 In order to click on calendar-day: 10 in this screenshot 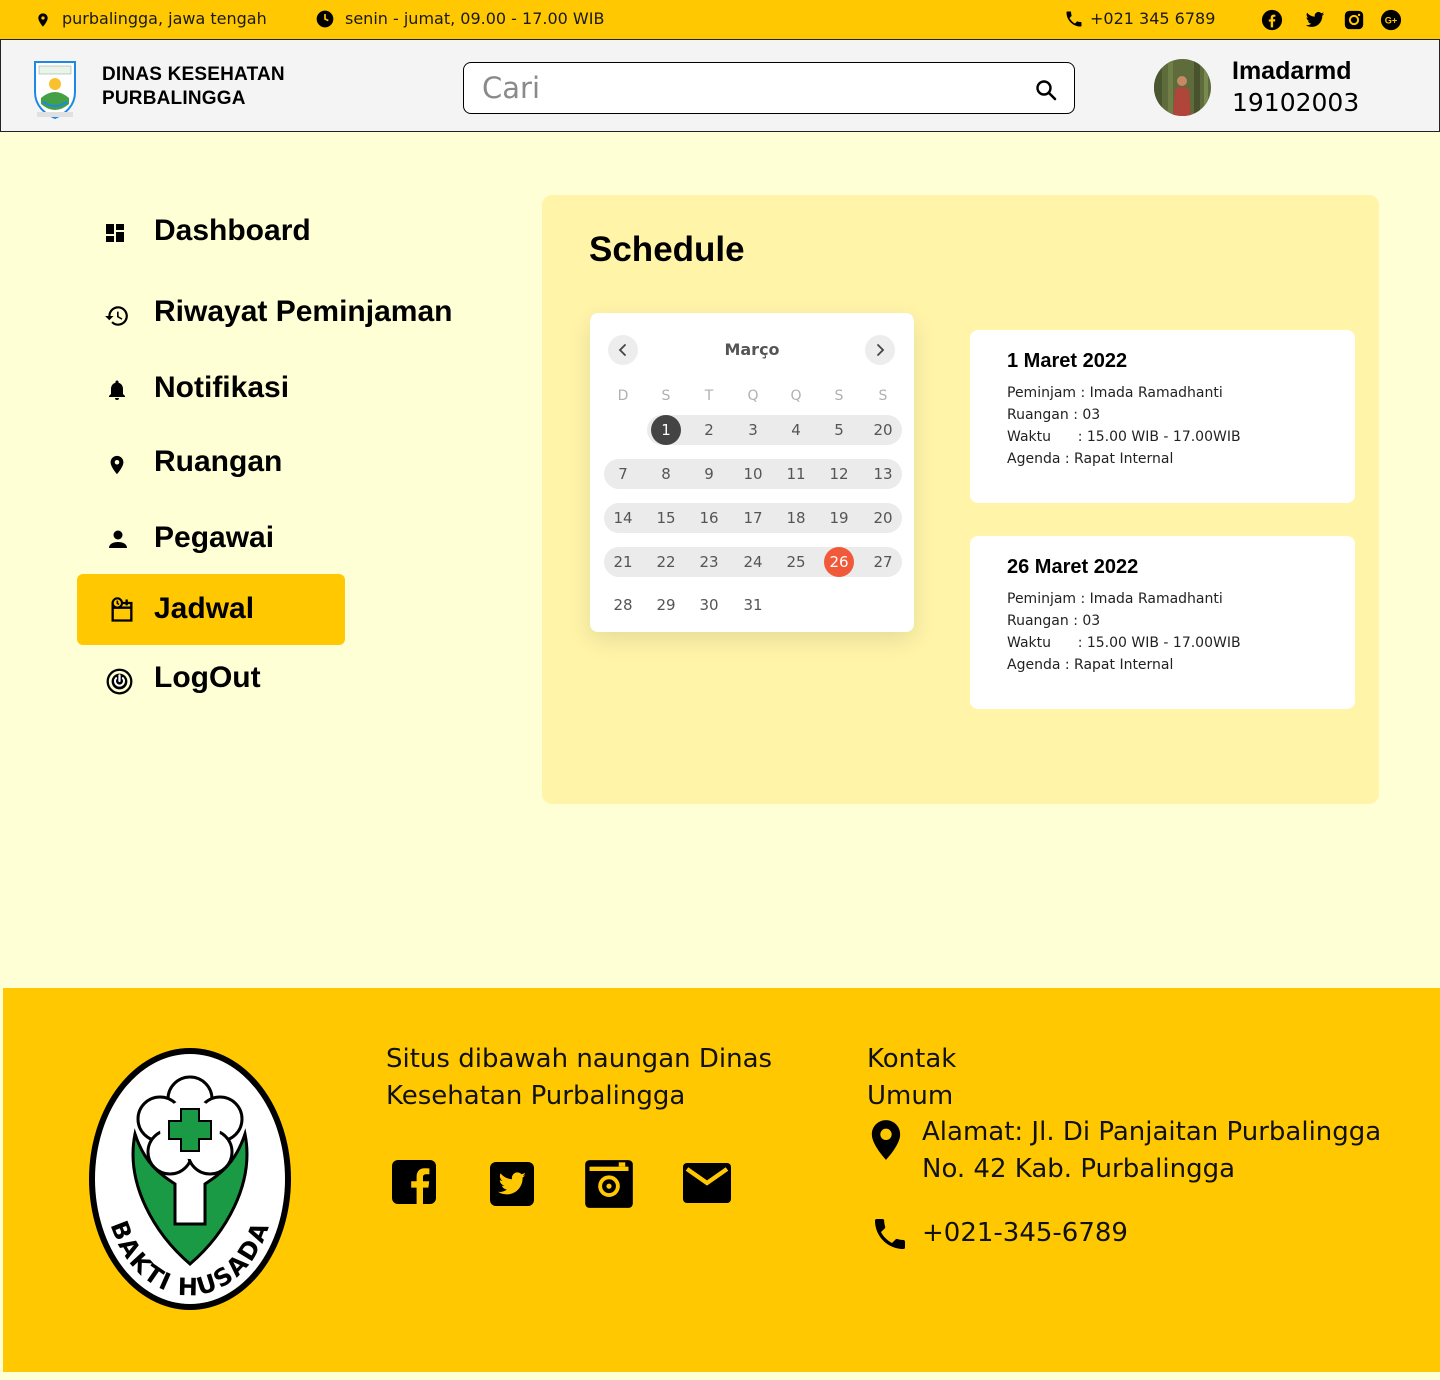, I will do `click(753, 474)`.